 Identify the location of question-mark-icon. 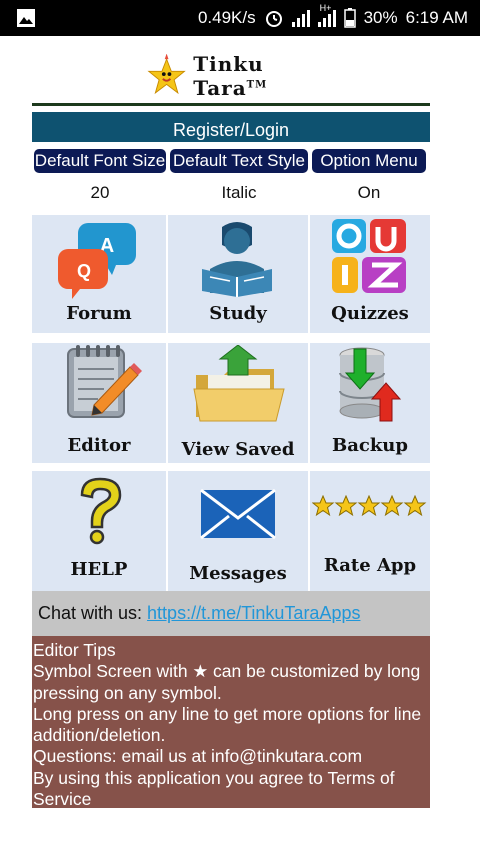
(101, 511).